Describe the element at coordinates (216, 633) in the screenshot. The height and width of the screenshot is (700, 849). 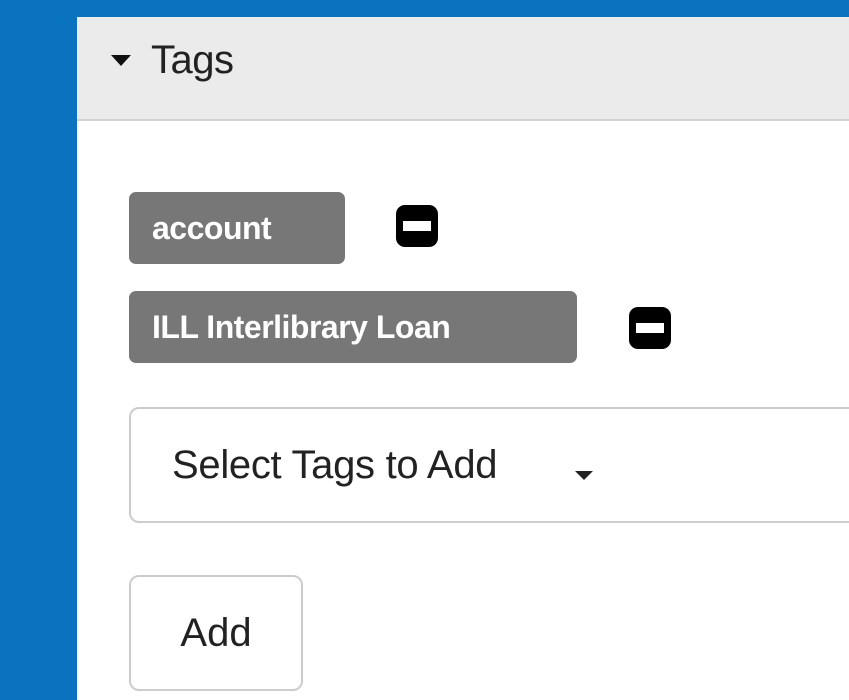
I see `add-button: Add` at that location.